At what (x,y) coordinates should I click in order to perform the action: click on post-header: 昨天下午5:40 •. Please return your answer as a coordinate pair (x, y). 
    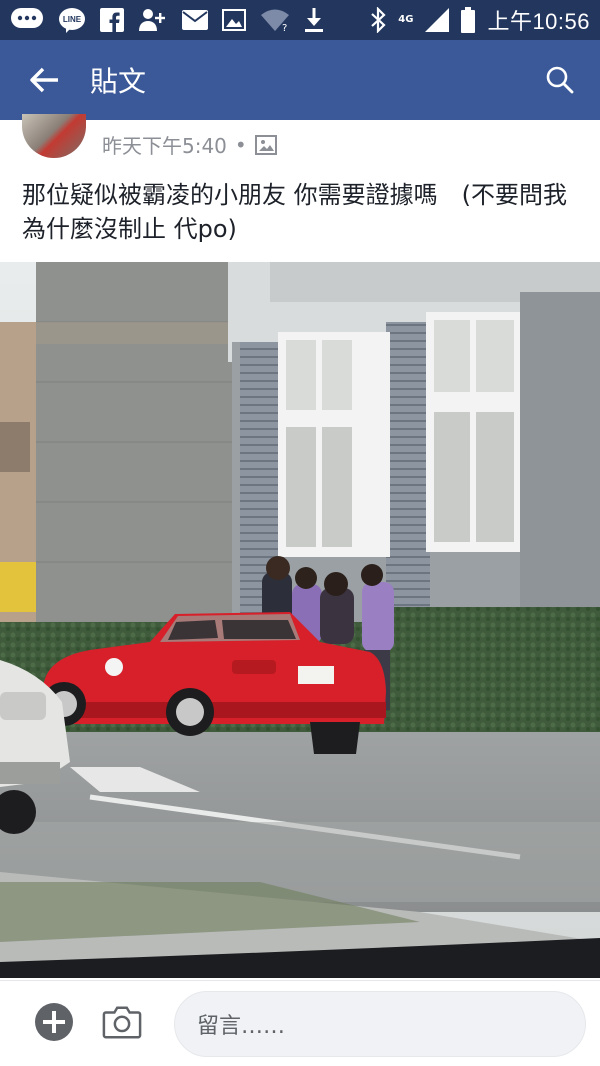
    Looking at the image, I should click on (300, 139).